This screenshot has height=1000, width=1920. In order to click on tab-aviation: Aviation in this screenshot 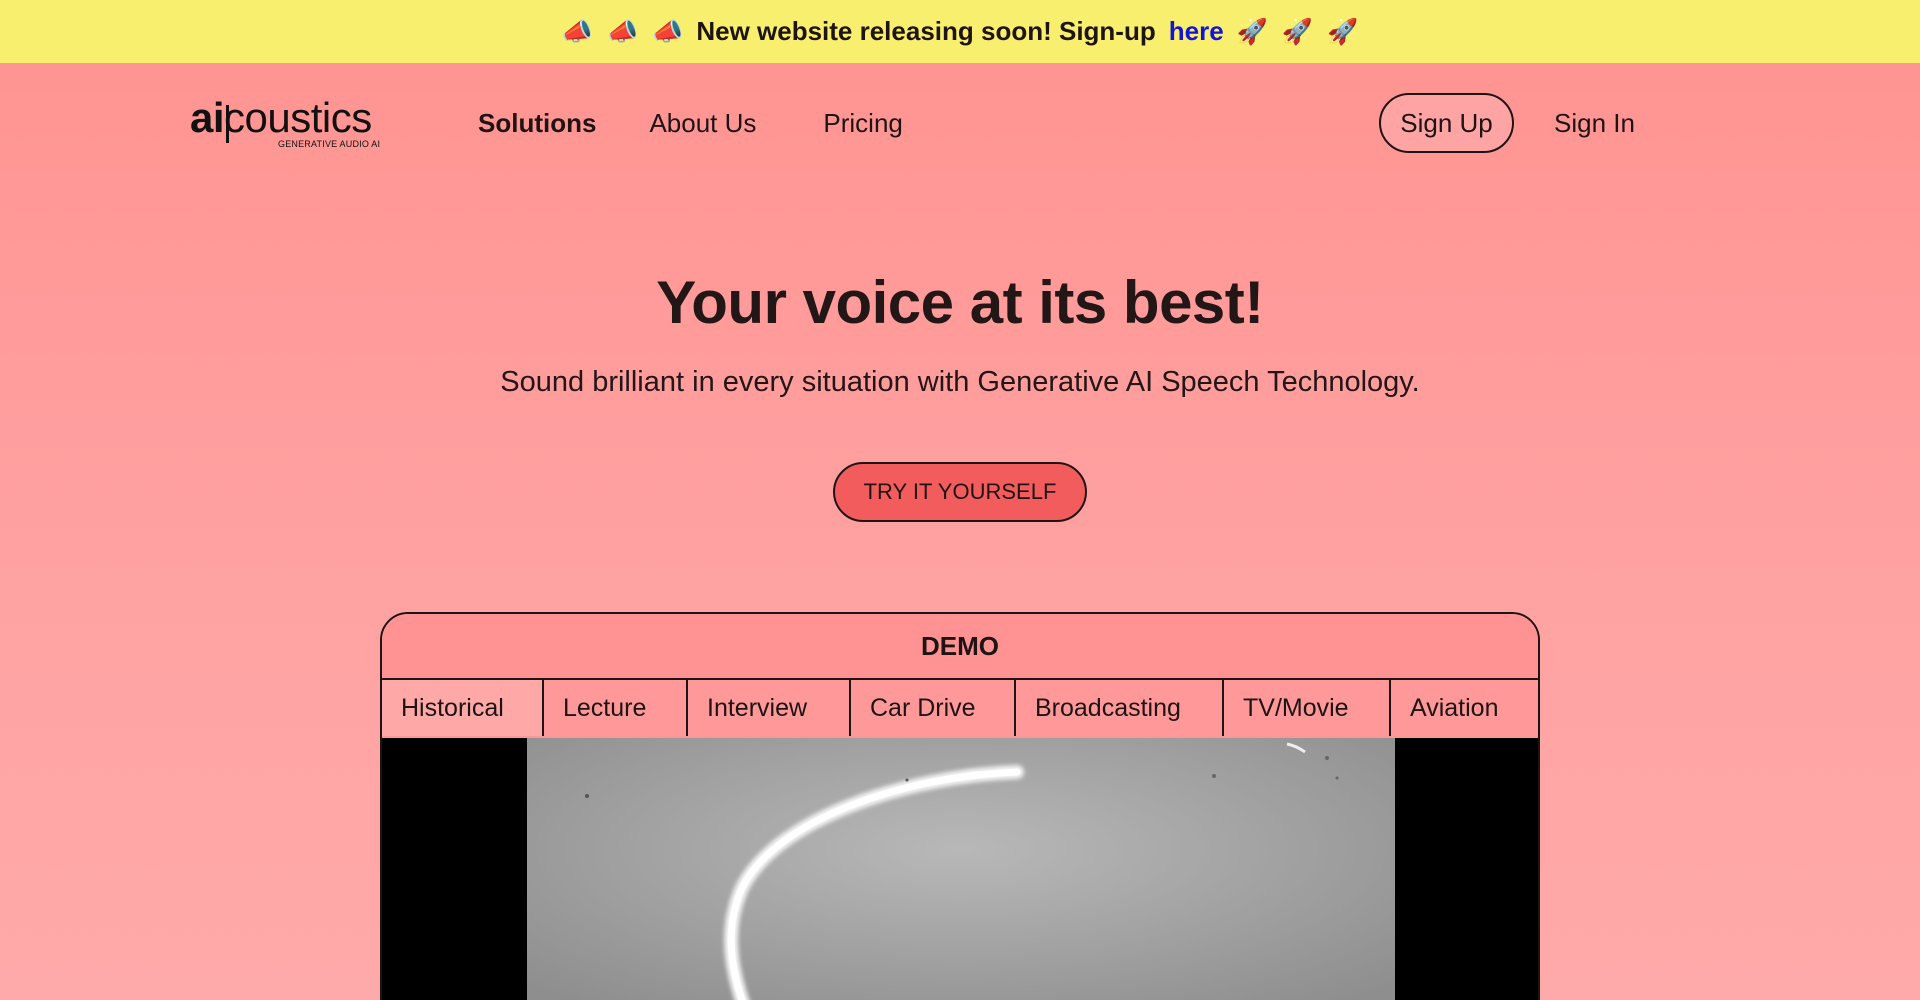, I will do `click(1464, 708)`.